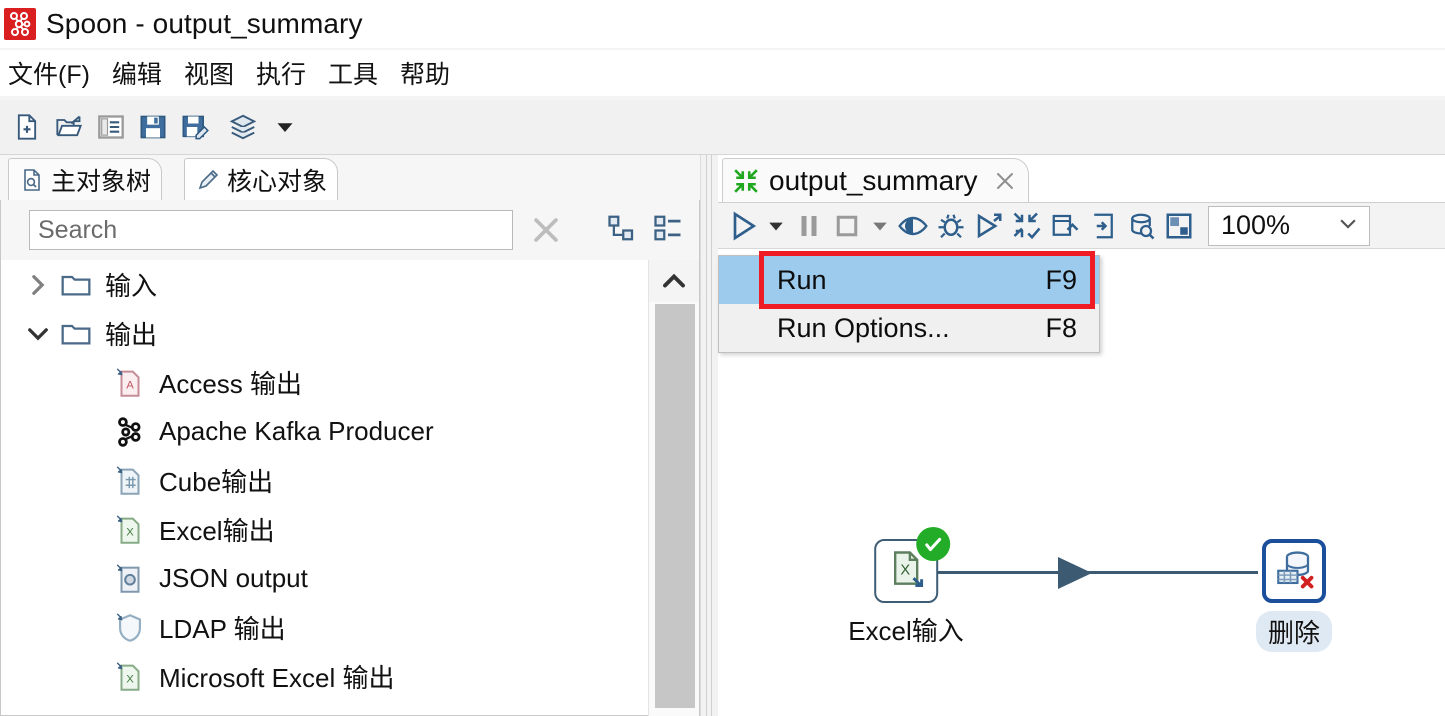 This screenshot has height=716, width=1445. What do you see at coordinates (622, 230) in the screenshot?
I see `collapse-tree-icon` at bounding box center [622, 230].